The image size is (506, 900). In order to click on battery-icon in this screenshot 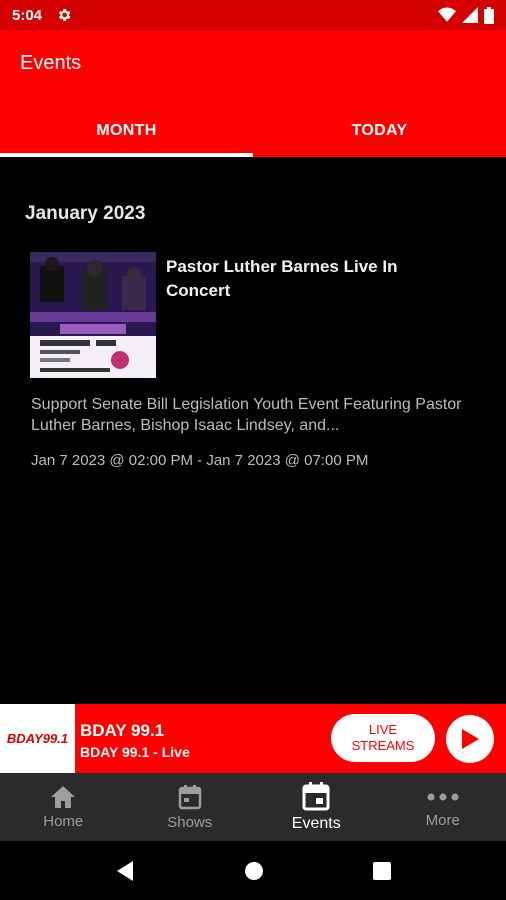, I will do `click(489, 15)`.